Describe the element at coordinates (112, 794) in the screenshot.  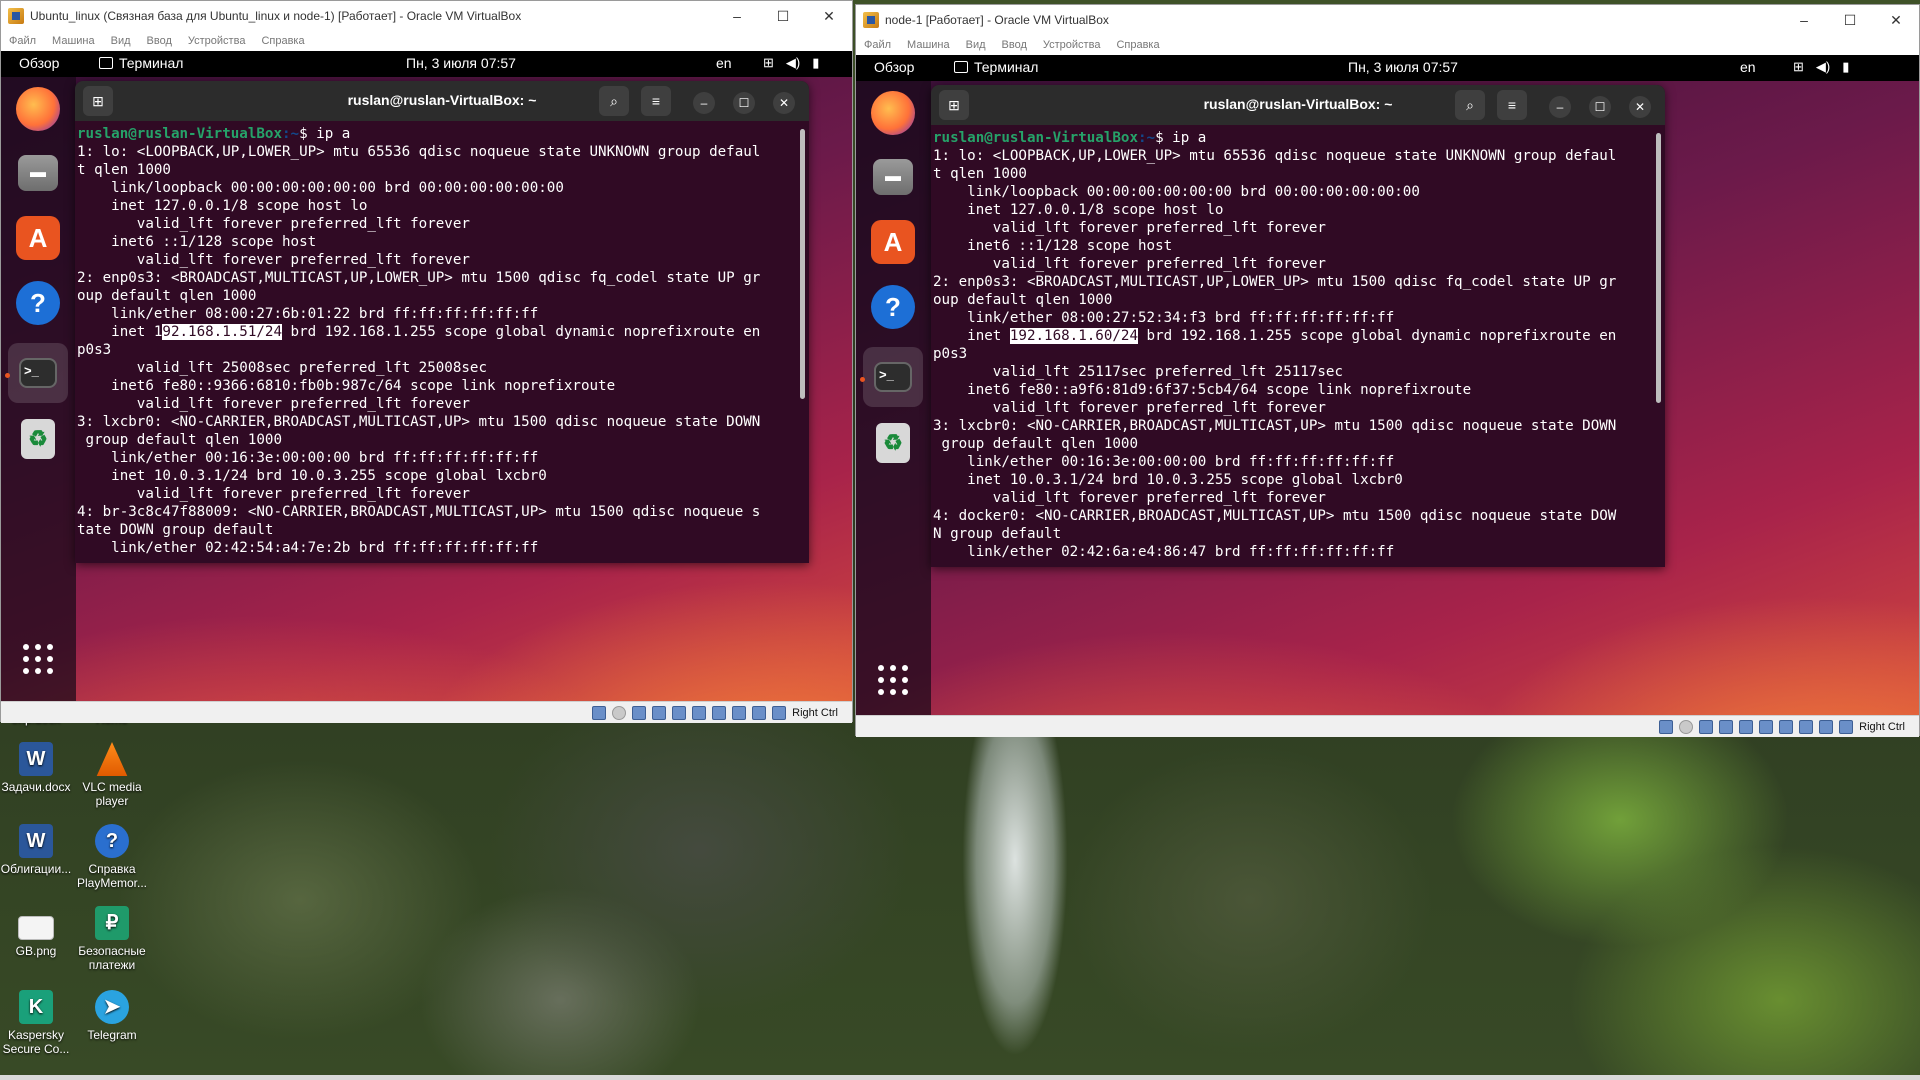
I see `desktop-icon-label: VLC media player` at that location.